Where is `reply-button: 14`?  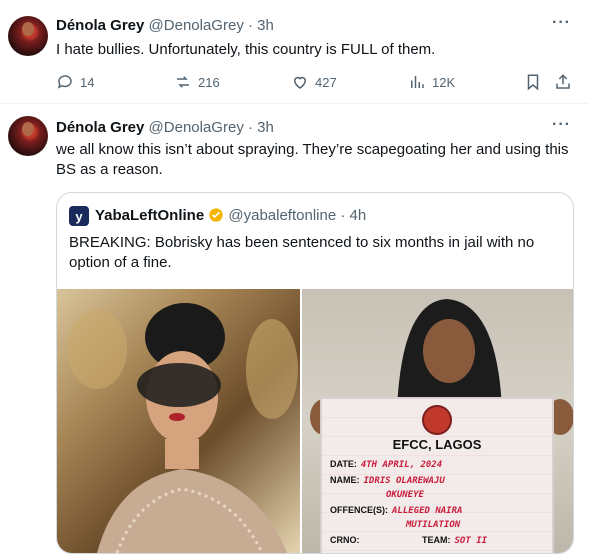 reply-button: 14 is located at coordinates (75, 82).